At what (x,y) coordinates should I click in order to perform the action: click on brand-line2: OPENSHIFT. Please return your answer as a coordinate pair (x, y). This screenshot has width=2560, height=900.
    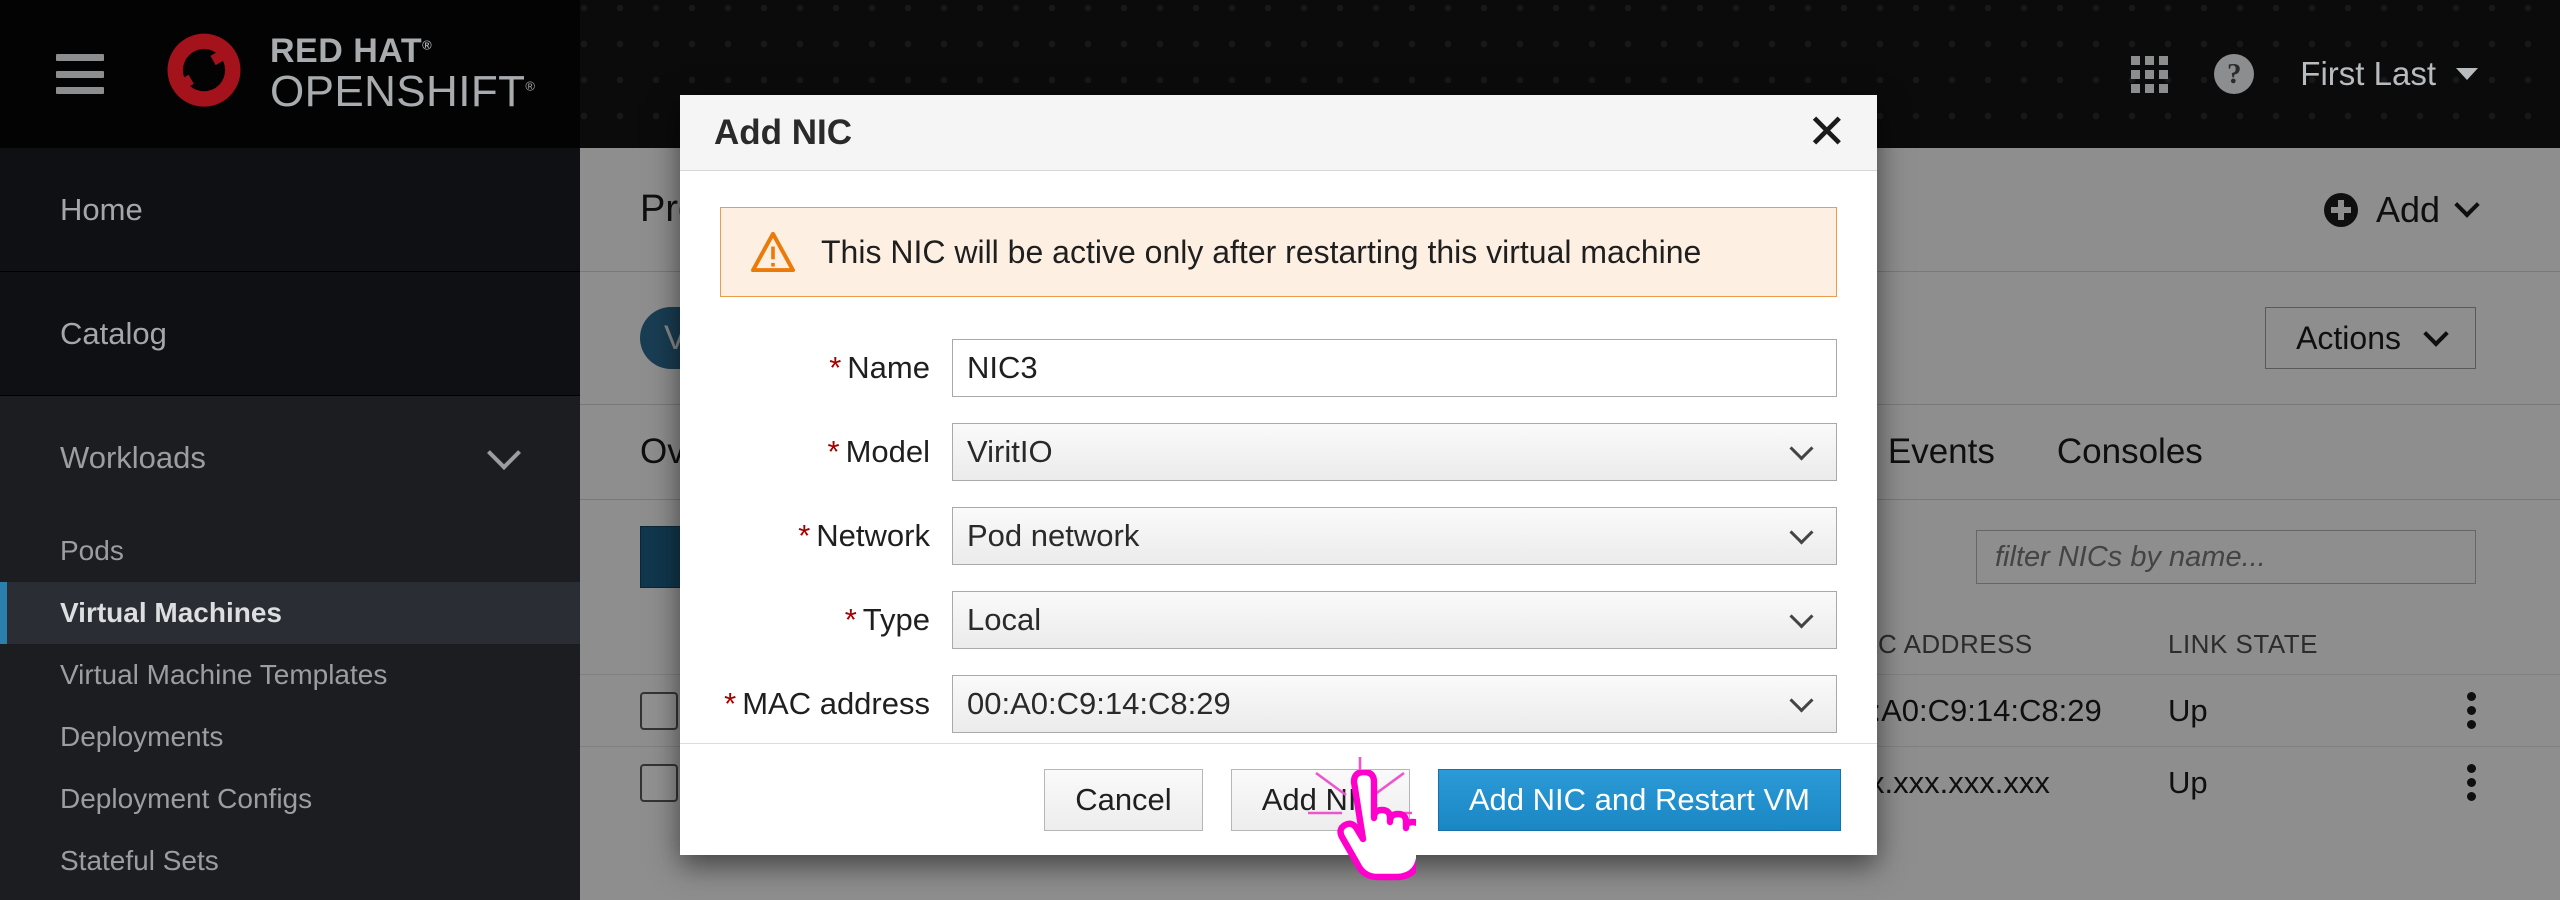
    Looking at the image, I should click on (398, 91).